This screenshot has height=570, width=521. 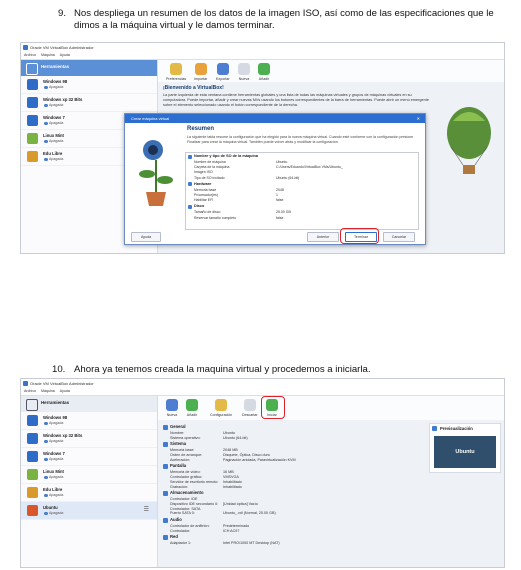 I want to click on import-button: Importar, so click(x=200, y=72).